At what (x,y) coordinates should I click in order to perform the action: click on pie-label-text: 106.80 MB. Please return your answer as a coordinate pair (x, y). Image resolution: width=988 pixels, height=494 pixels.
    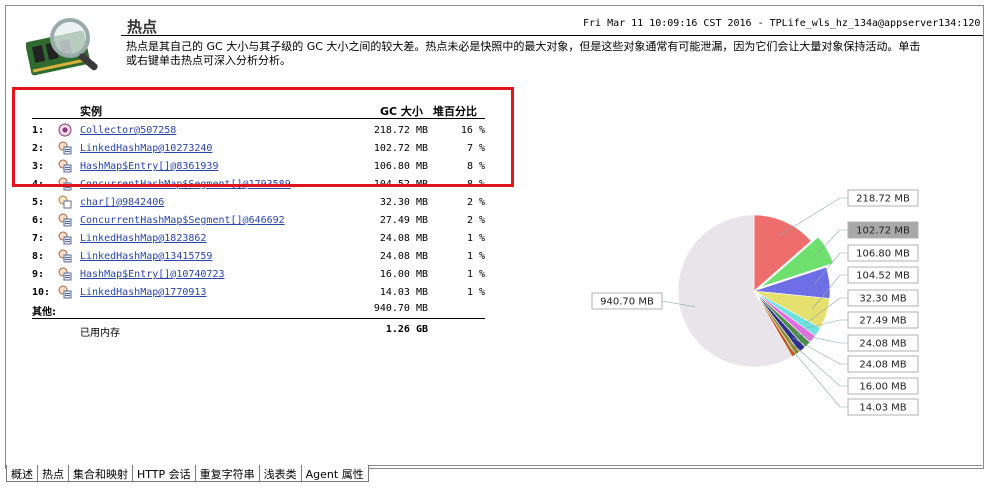
    Looking at the image, I should click on (883, 254).